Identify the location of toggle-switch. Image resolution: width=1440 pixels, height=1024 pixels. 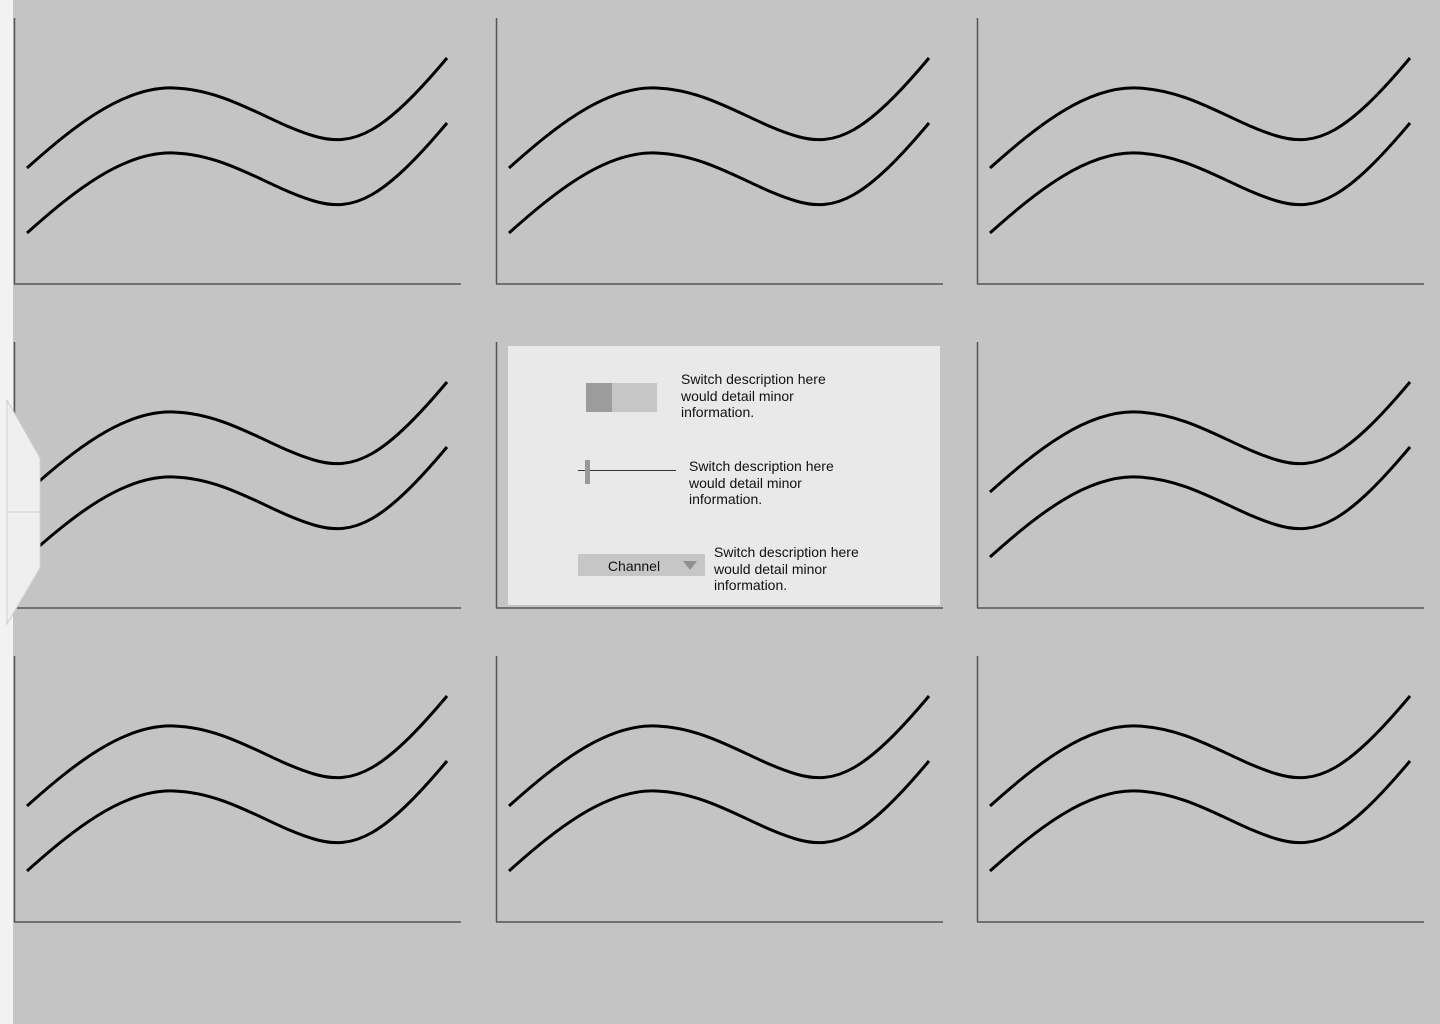
(621, 397).